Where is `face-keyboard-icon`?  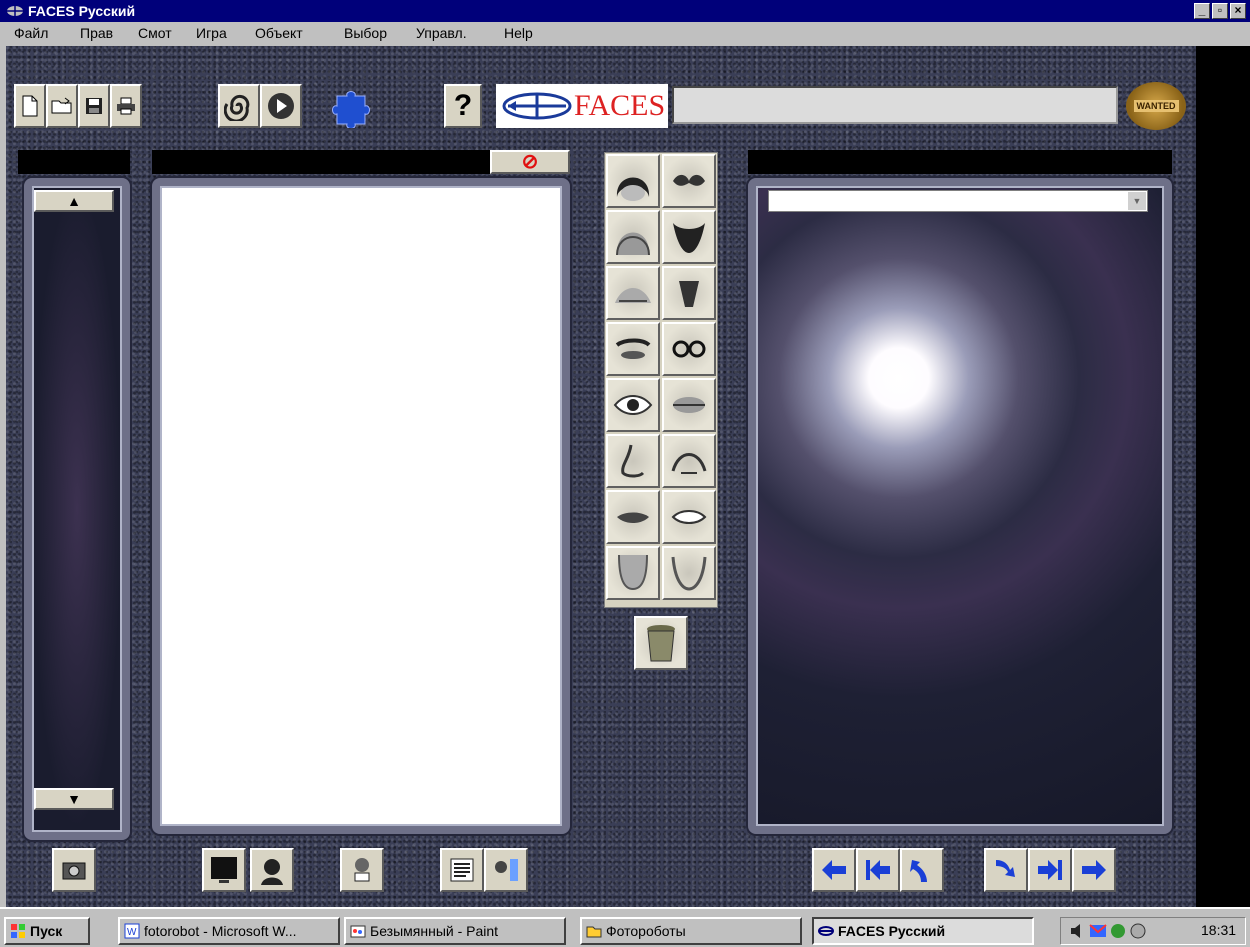
face-keyboard-icon is located at coordinates (362, 870).